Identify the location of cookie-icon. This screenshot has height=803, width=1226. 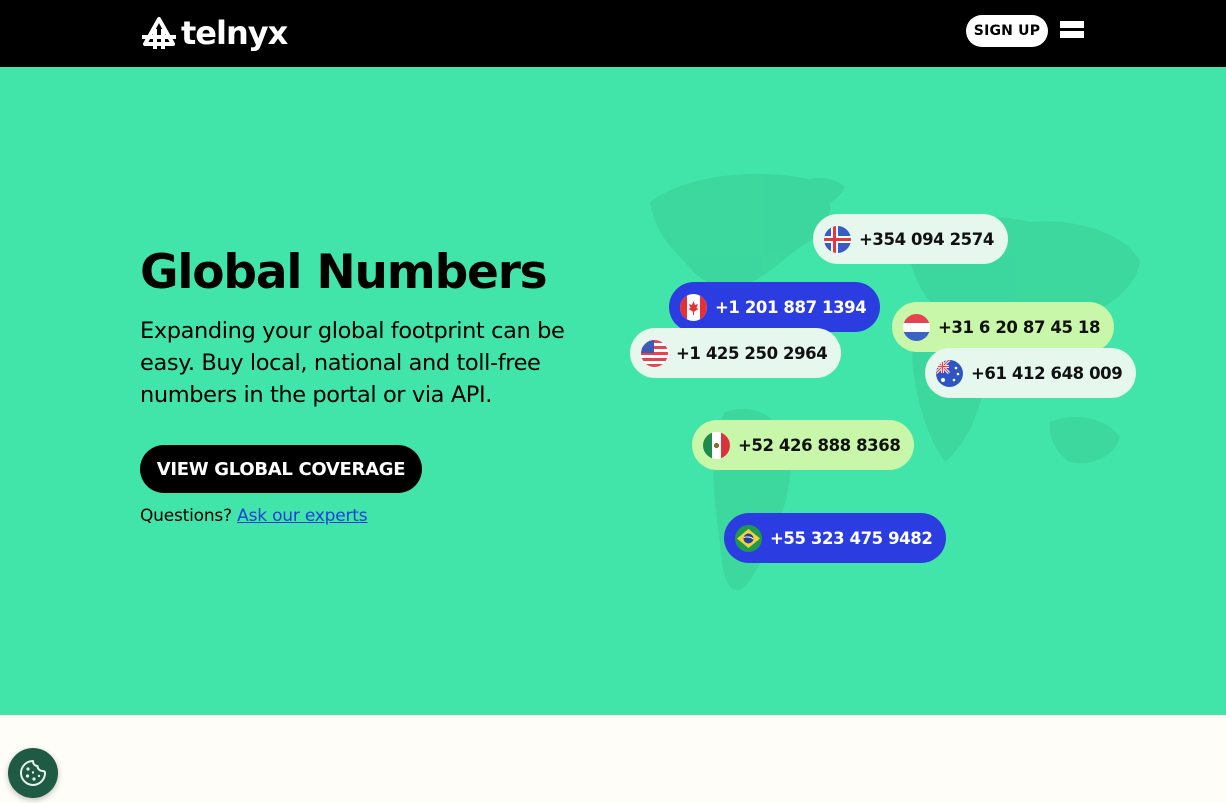
(33, 773).